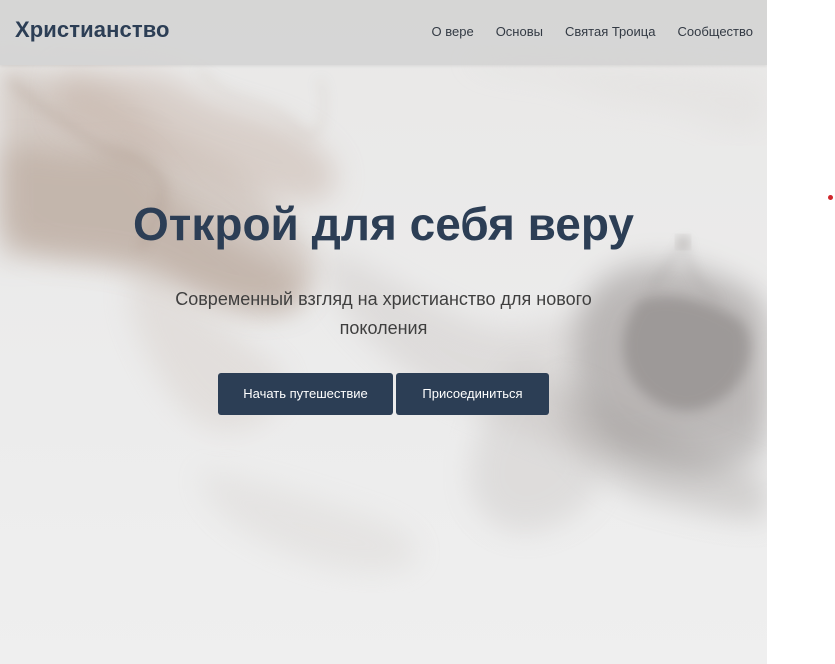 The image size is (835, 664). I want to click on nav-link-about-faith: О вере, so click(453, 31).